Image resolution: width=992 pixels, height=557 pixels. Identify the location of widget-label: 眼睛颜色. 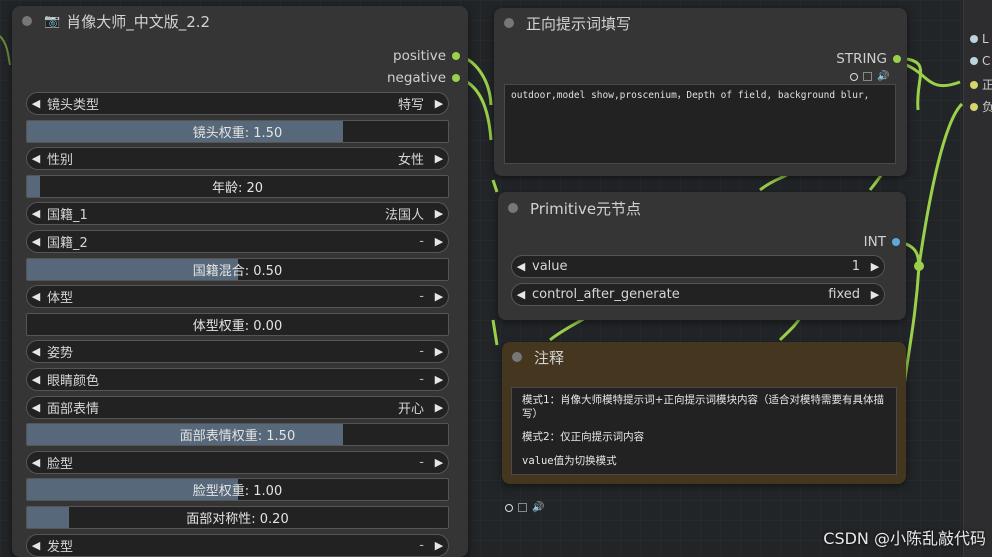
(73, 381).